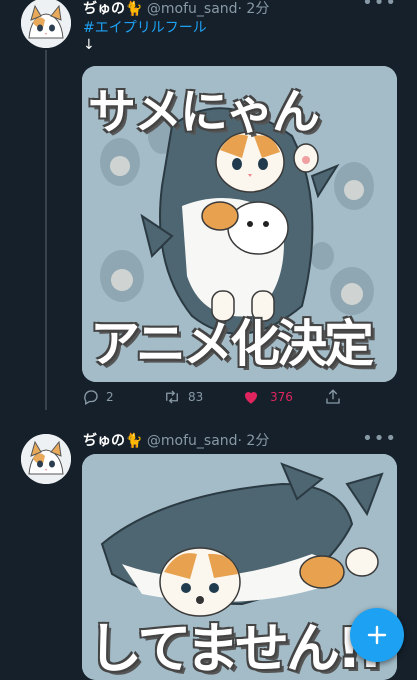 The width and height of the screenshot is (417, 680). I want to click on image-caption-bottom: してません!!, so click(235, 648).